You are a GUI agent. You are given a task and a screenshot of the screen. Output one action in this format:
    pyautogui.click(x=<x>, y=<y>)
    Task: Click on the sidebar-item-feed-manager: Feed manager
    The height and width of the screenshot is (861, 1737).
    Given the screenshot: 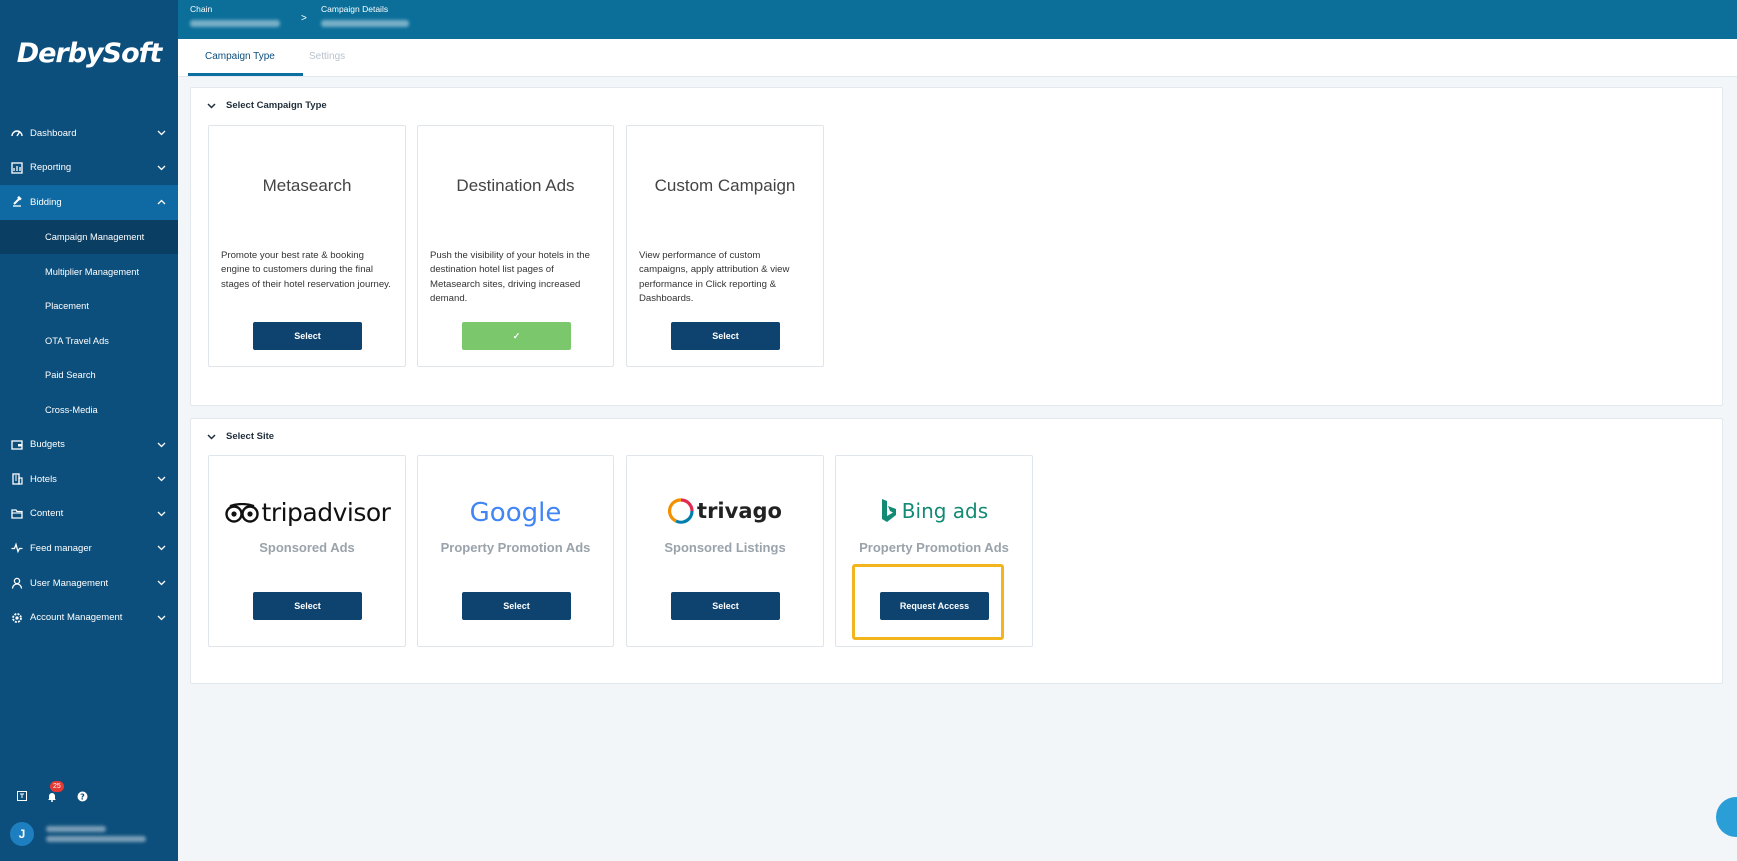 What is the action you would take?
    pyautogui.click(x=89, y=548)
    